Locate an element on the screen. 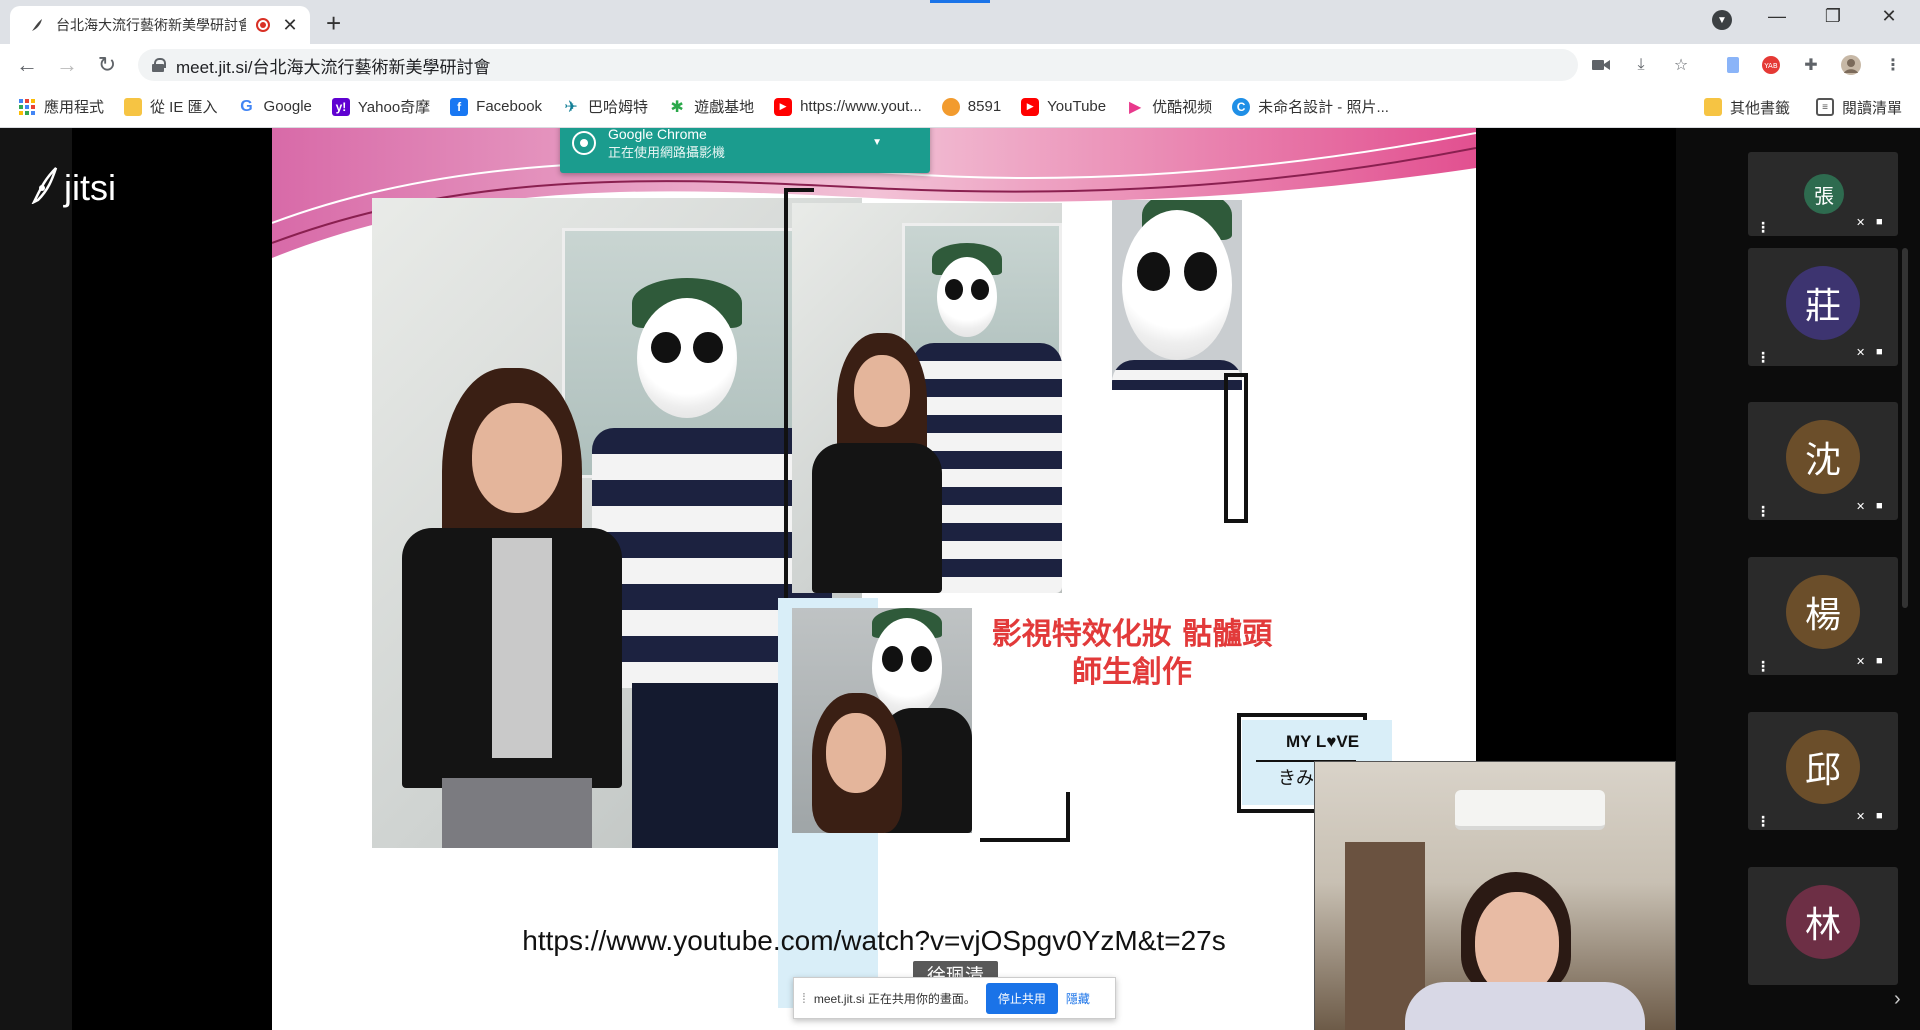  menu-kebab-icon: ⋮ is located at coordinates (1893, 65).